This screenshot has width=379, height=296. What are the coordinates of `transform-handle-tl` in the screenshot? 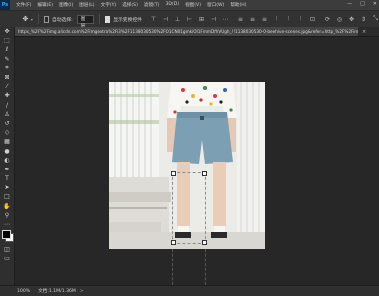 It's located at (173, 173).